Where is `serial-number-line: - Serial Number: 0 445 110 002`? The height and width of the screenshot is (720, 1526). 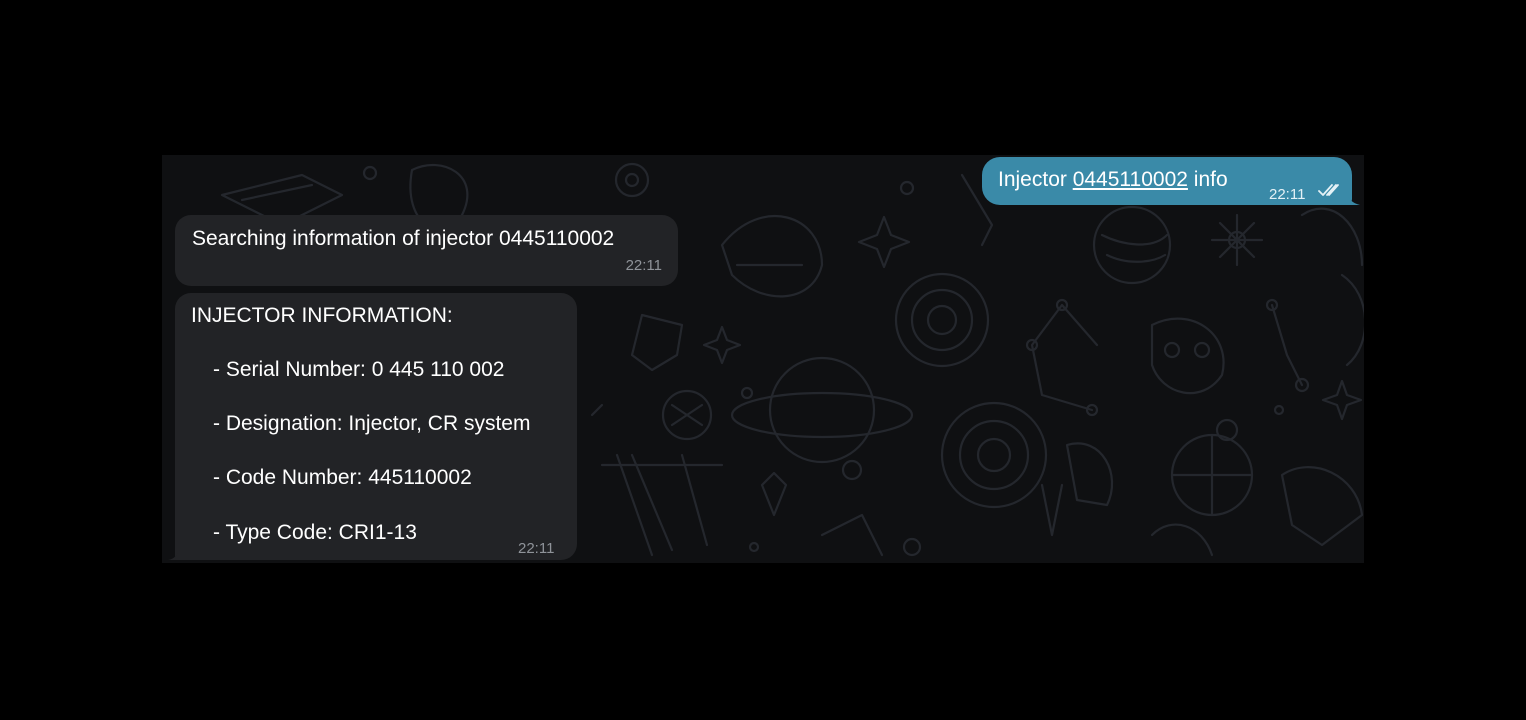 serial-number-line: - Serial Number: 0 445 110 002 is located at coordinates (359, 369).